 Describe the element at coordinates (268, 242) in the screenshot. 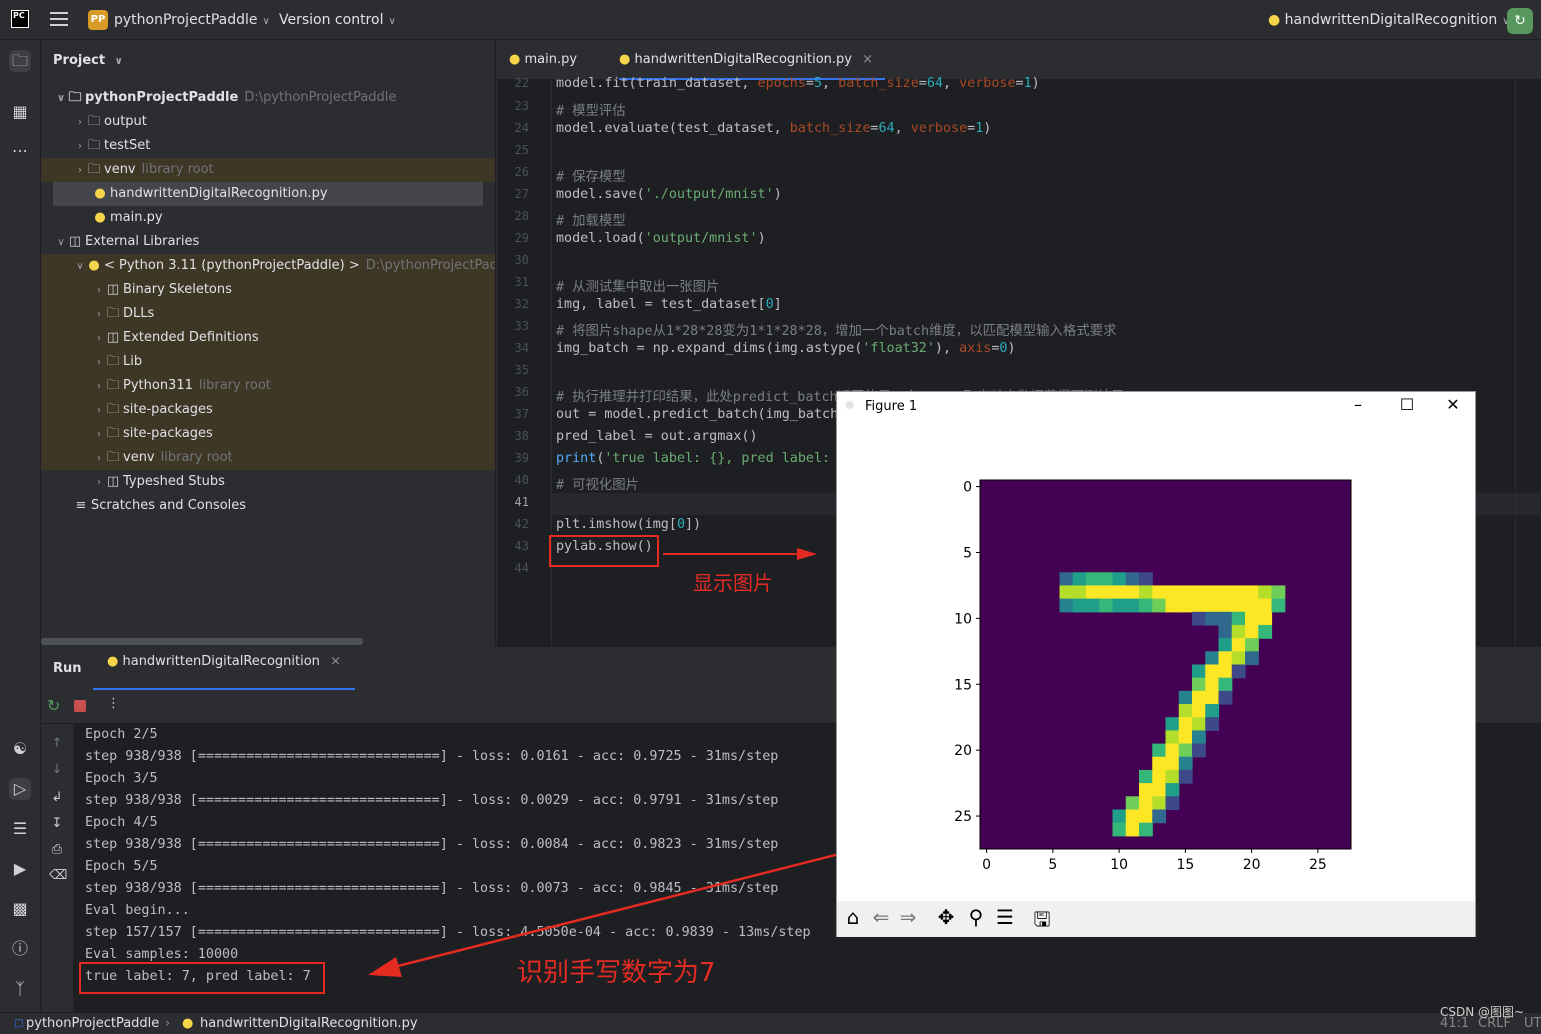

I see `tree-item-external-libraries: ∨ ◫ External Libraries` at that location.